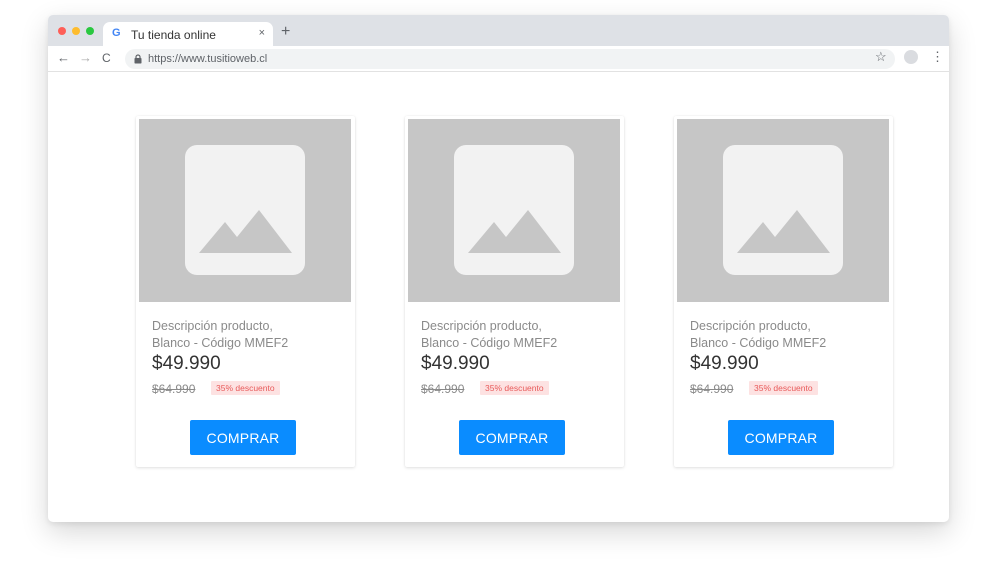 This screenshot has height=568, width=993. Describe the element at coordinates (90, 31) in the screenshot. I see `maximize-window-button` at that location.